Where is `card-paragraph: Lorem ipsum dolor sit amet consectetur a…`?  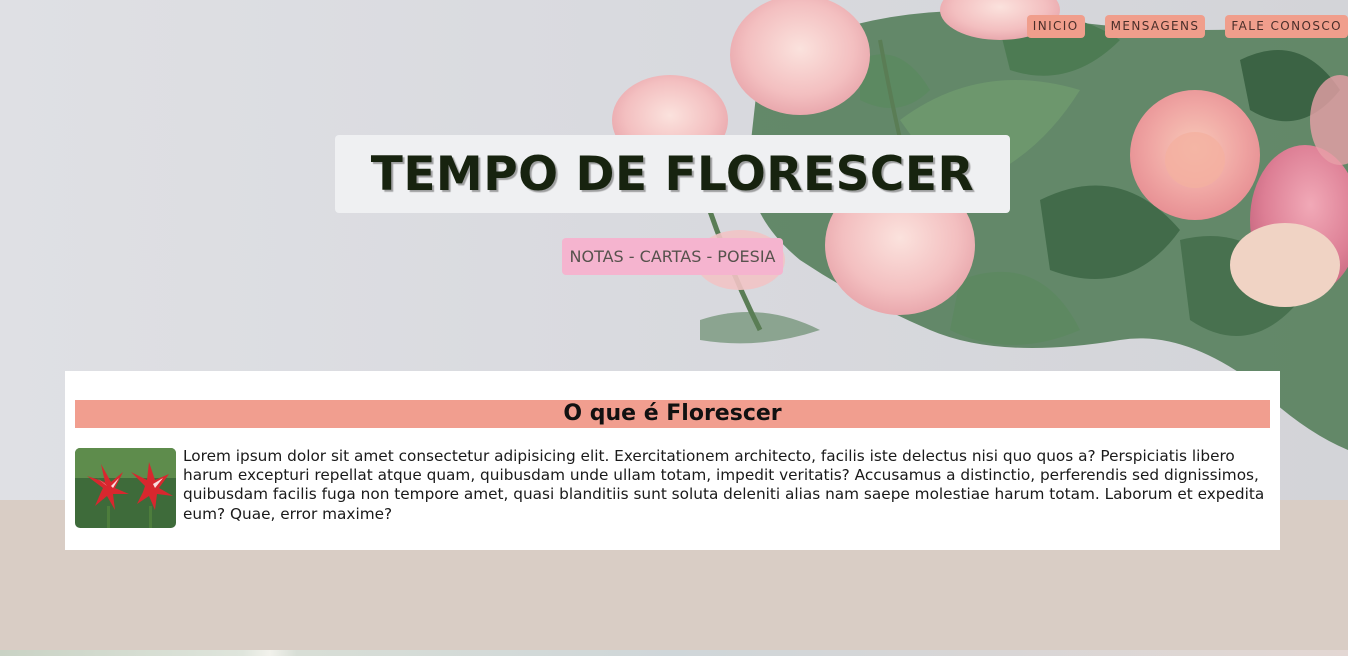 card-paragraph: Lorem ipsum dolor sit amet consectetur a… is located at coordinates (724, 485).